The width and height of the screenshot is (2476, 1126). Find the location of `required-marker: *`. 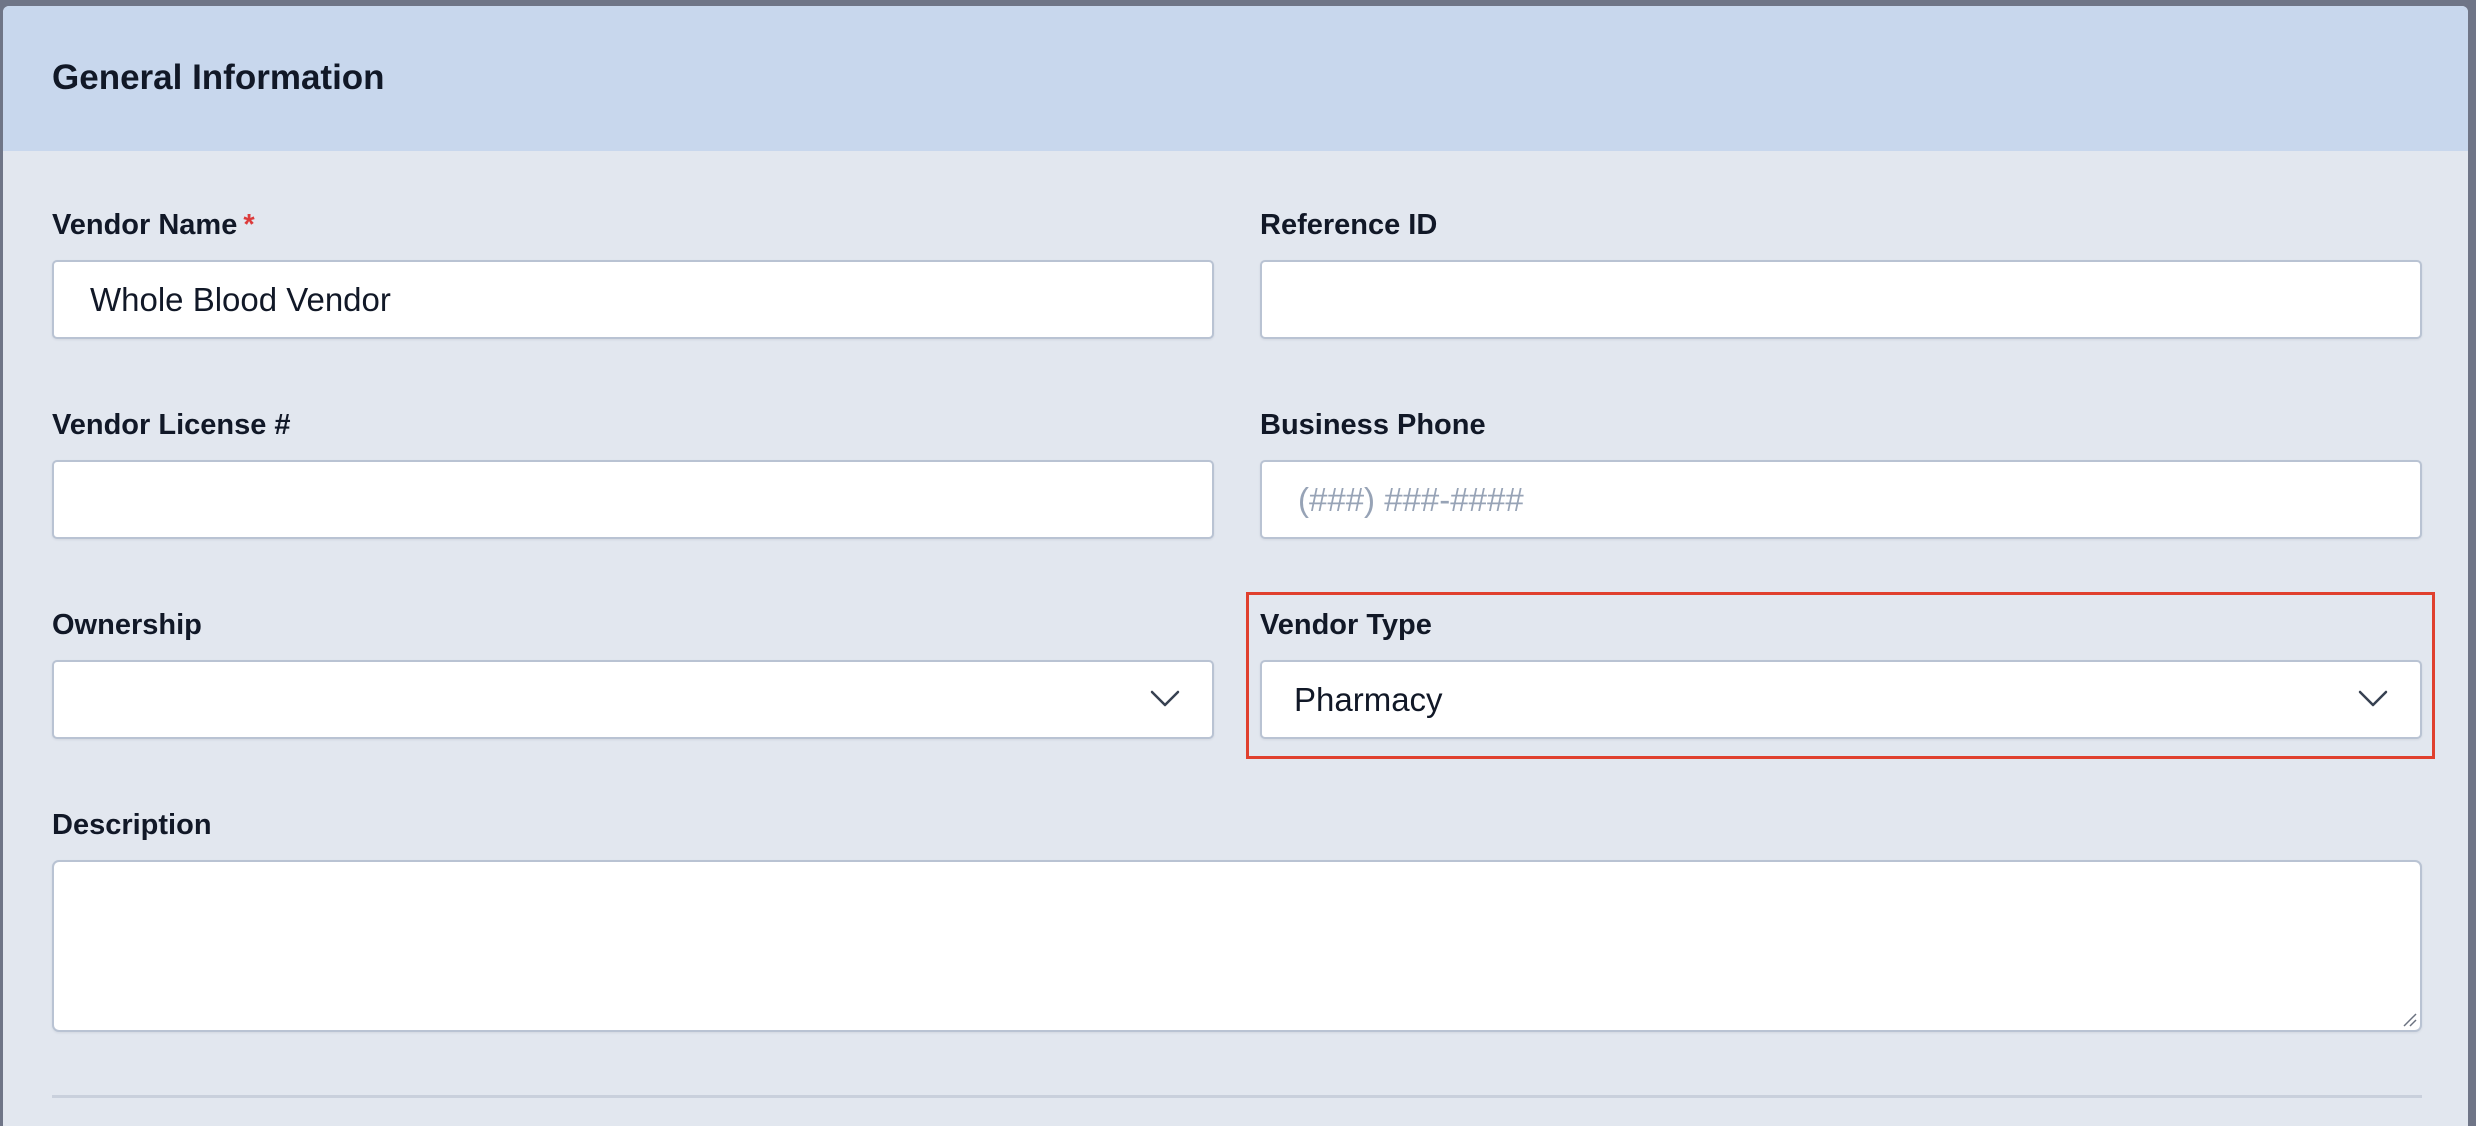

required-marker: * is located at coordinates (249, 225).